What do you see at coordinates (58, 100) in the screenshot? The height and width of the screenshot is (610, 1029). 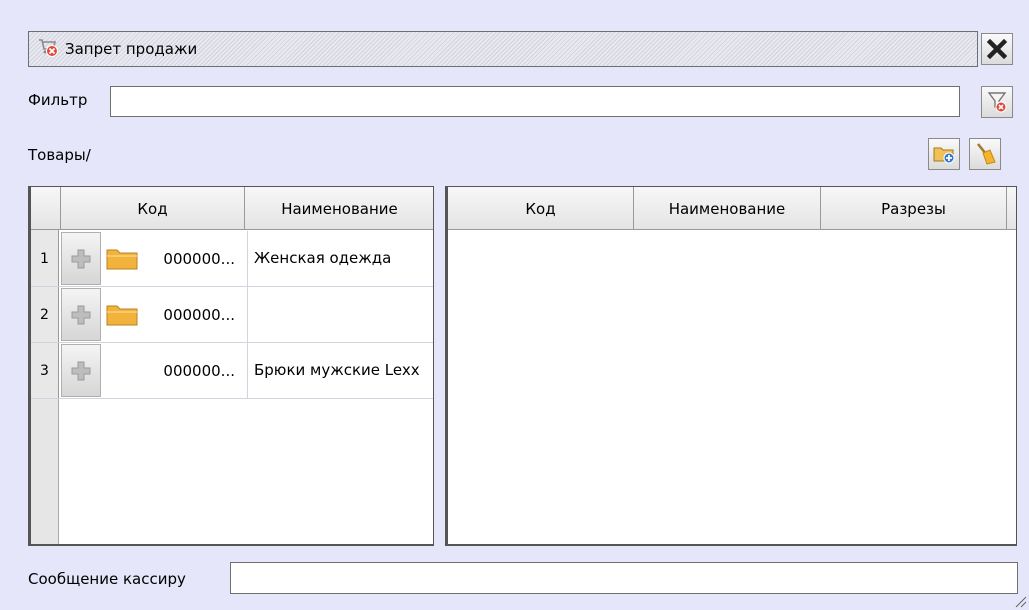 I see `filter-label: Фильтр` at bounding box center [58, 100].